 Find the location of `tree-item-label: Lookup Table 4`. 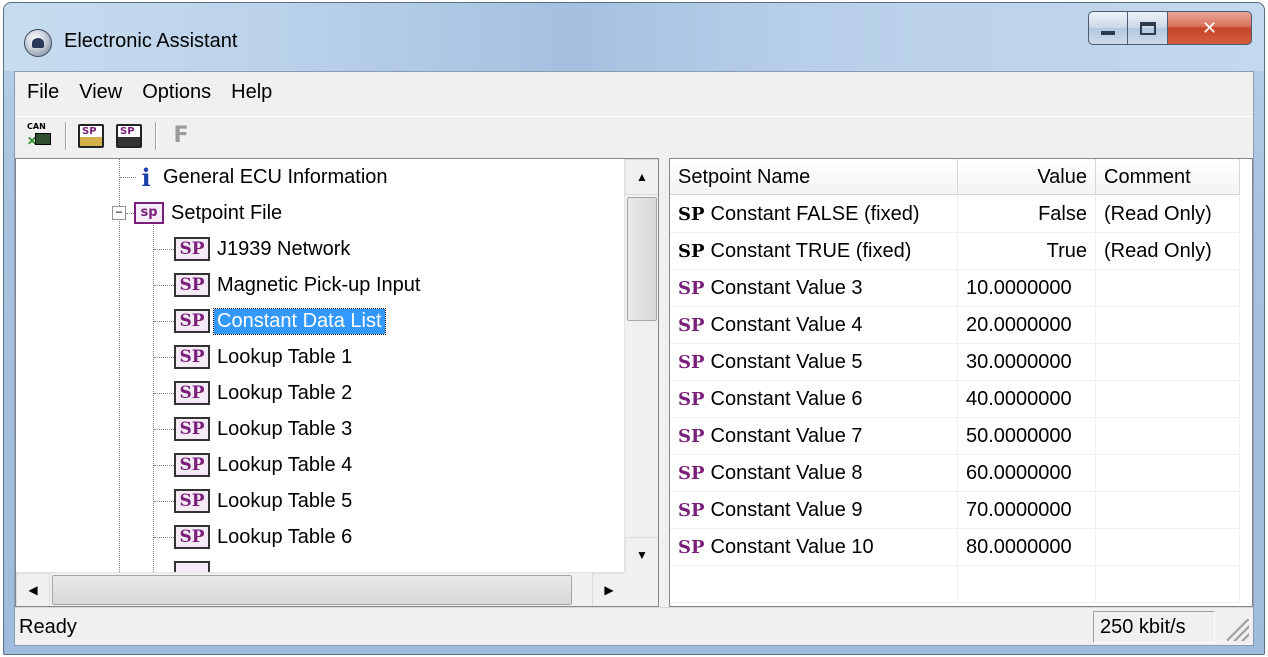

tree-item-label: Lookup Table 4 is located at coordinates (285, 464).